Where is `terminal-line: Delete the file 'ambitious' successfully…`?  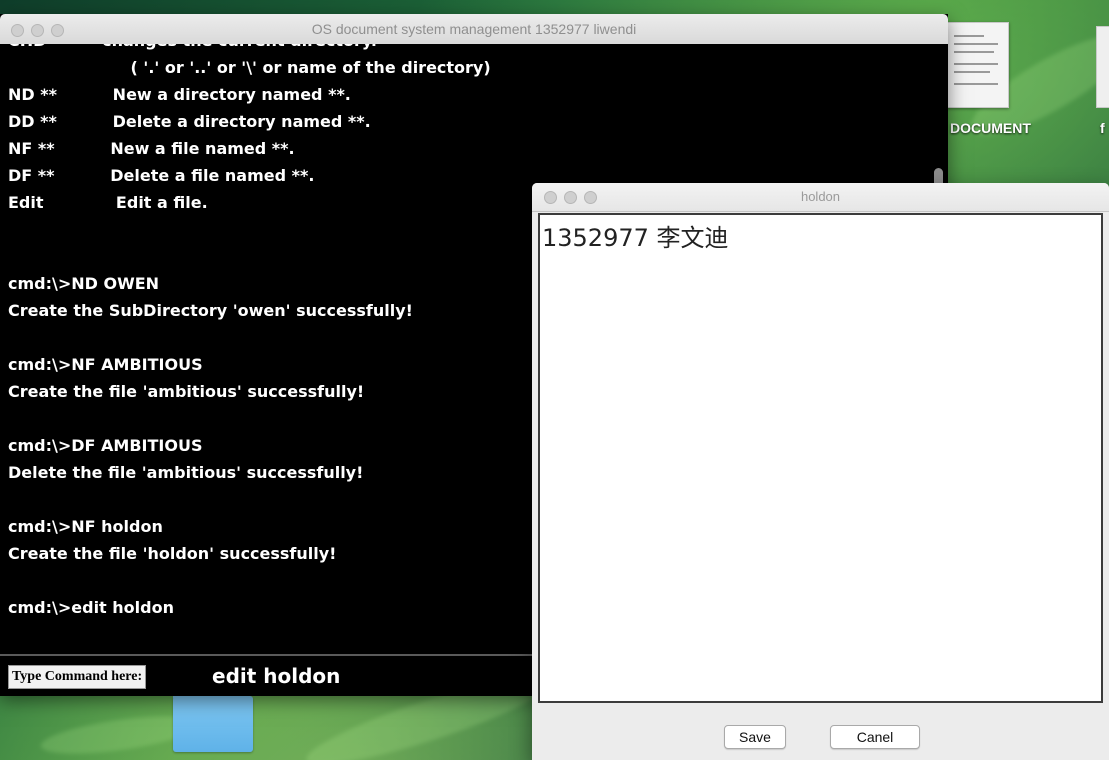 terminal-line: Delete the file 'ambitious' successfully… is located at coordinates (186, 472).